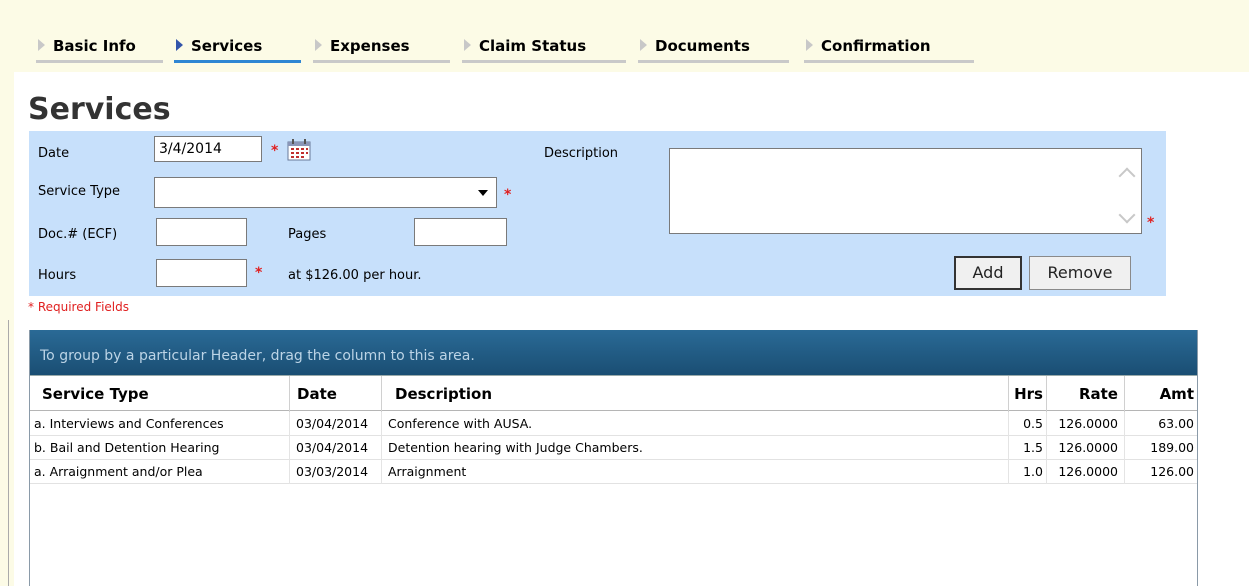 The height and width of the screenshot is (586, 1249). I want to click on tab-services: Services, so click(237, 50).